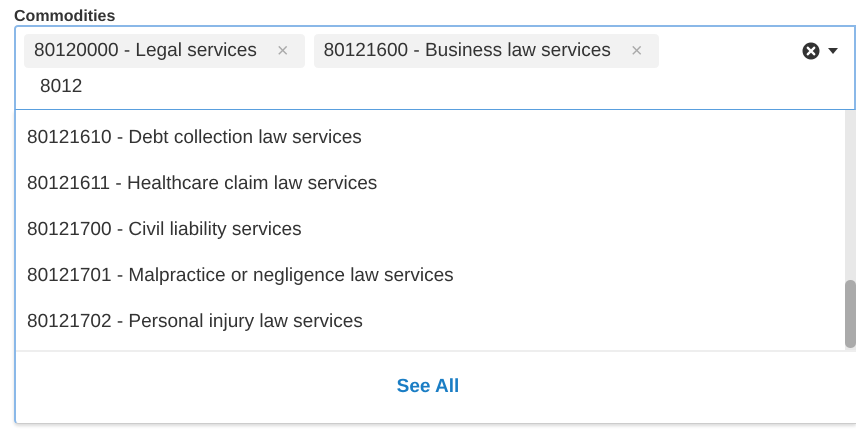 Image resolution: width=856 pixels, height=439 pixels. Describe the element at coordinates (430, 184) in the screenshot. I see `dropdown-option: 80121611 - Healthcare claim law services` at that location.